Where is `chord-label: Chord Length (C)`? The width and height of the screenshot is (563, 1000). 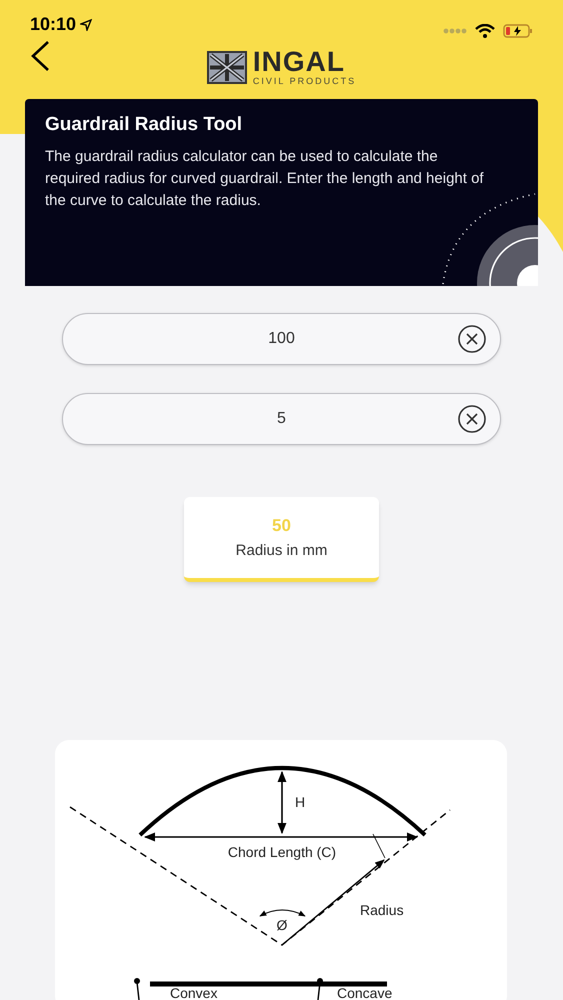
chord-label: Chord Length (C) is located at coordinates (282, 852).